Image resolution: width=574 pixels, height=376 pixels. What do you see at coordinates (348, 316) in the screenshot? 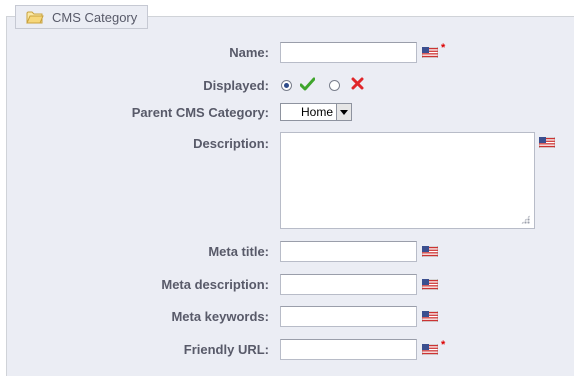
I see `meta-keywords-input` at bounding box center [348, 316].